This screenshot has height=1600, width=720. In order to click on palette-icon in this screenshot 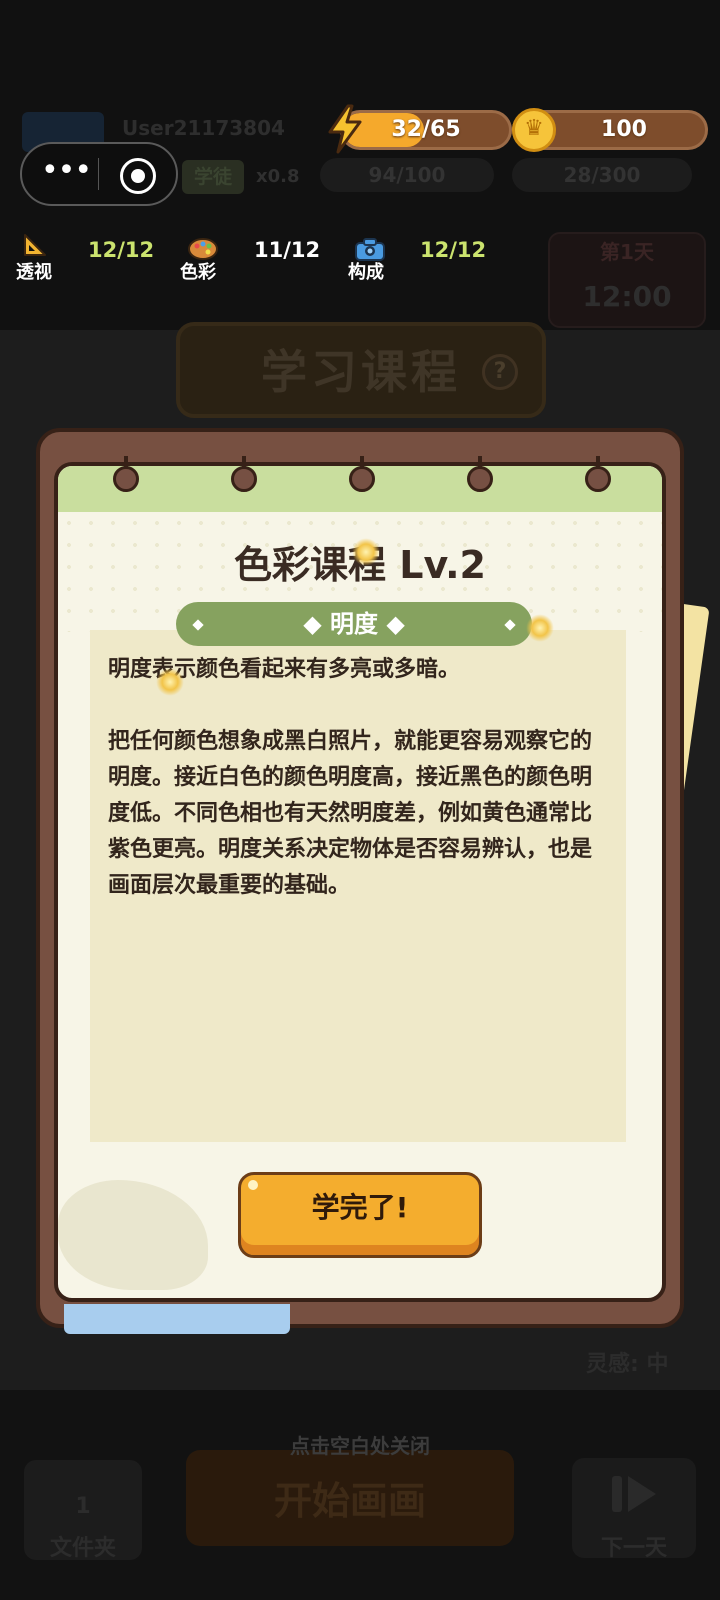, I will do `click(203, 249)`.